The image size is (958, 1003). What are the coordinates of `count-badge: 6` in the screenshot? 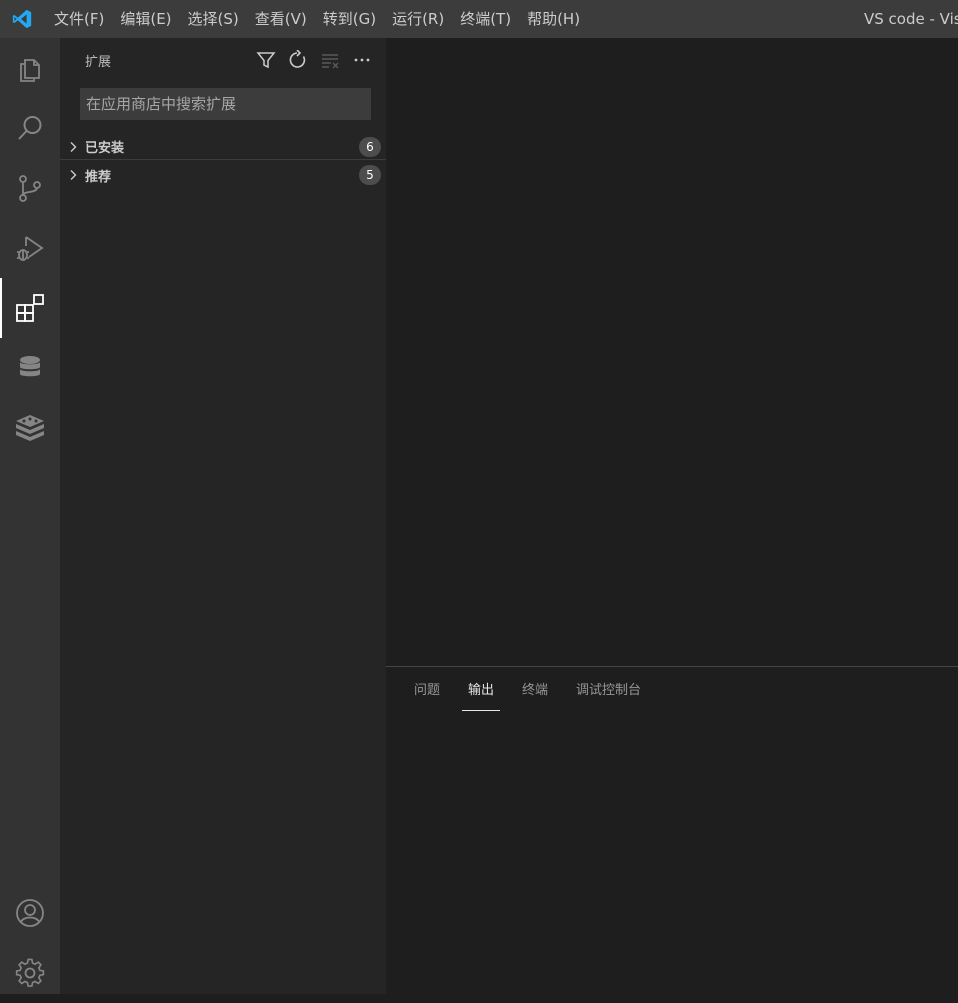 It's located at (370, 147).